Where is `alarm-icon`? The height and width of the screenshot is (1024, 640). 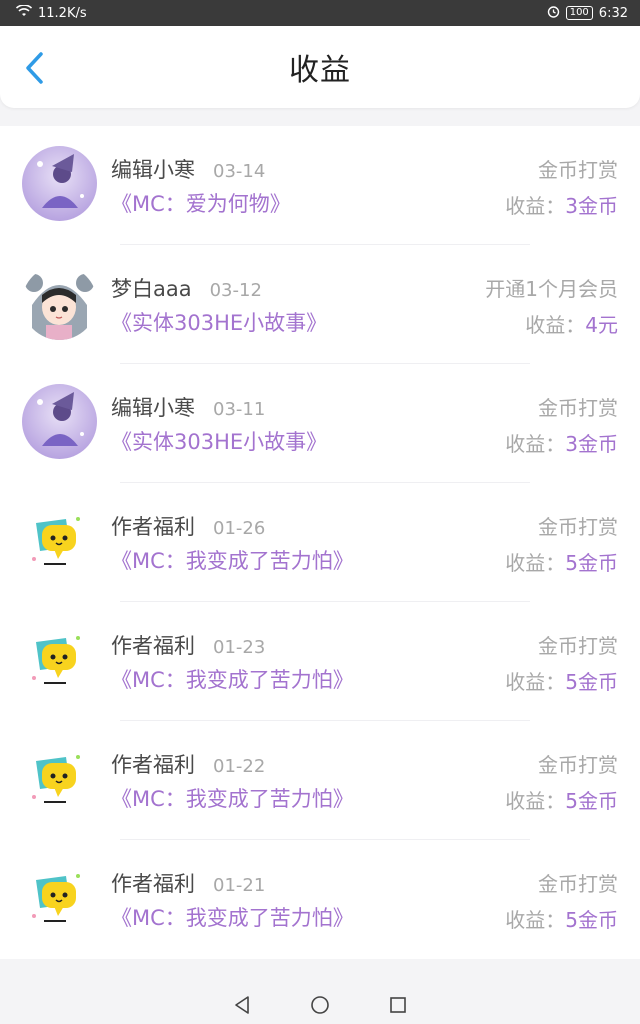 alarm-icon is located at coordinates (553, 13).